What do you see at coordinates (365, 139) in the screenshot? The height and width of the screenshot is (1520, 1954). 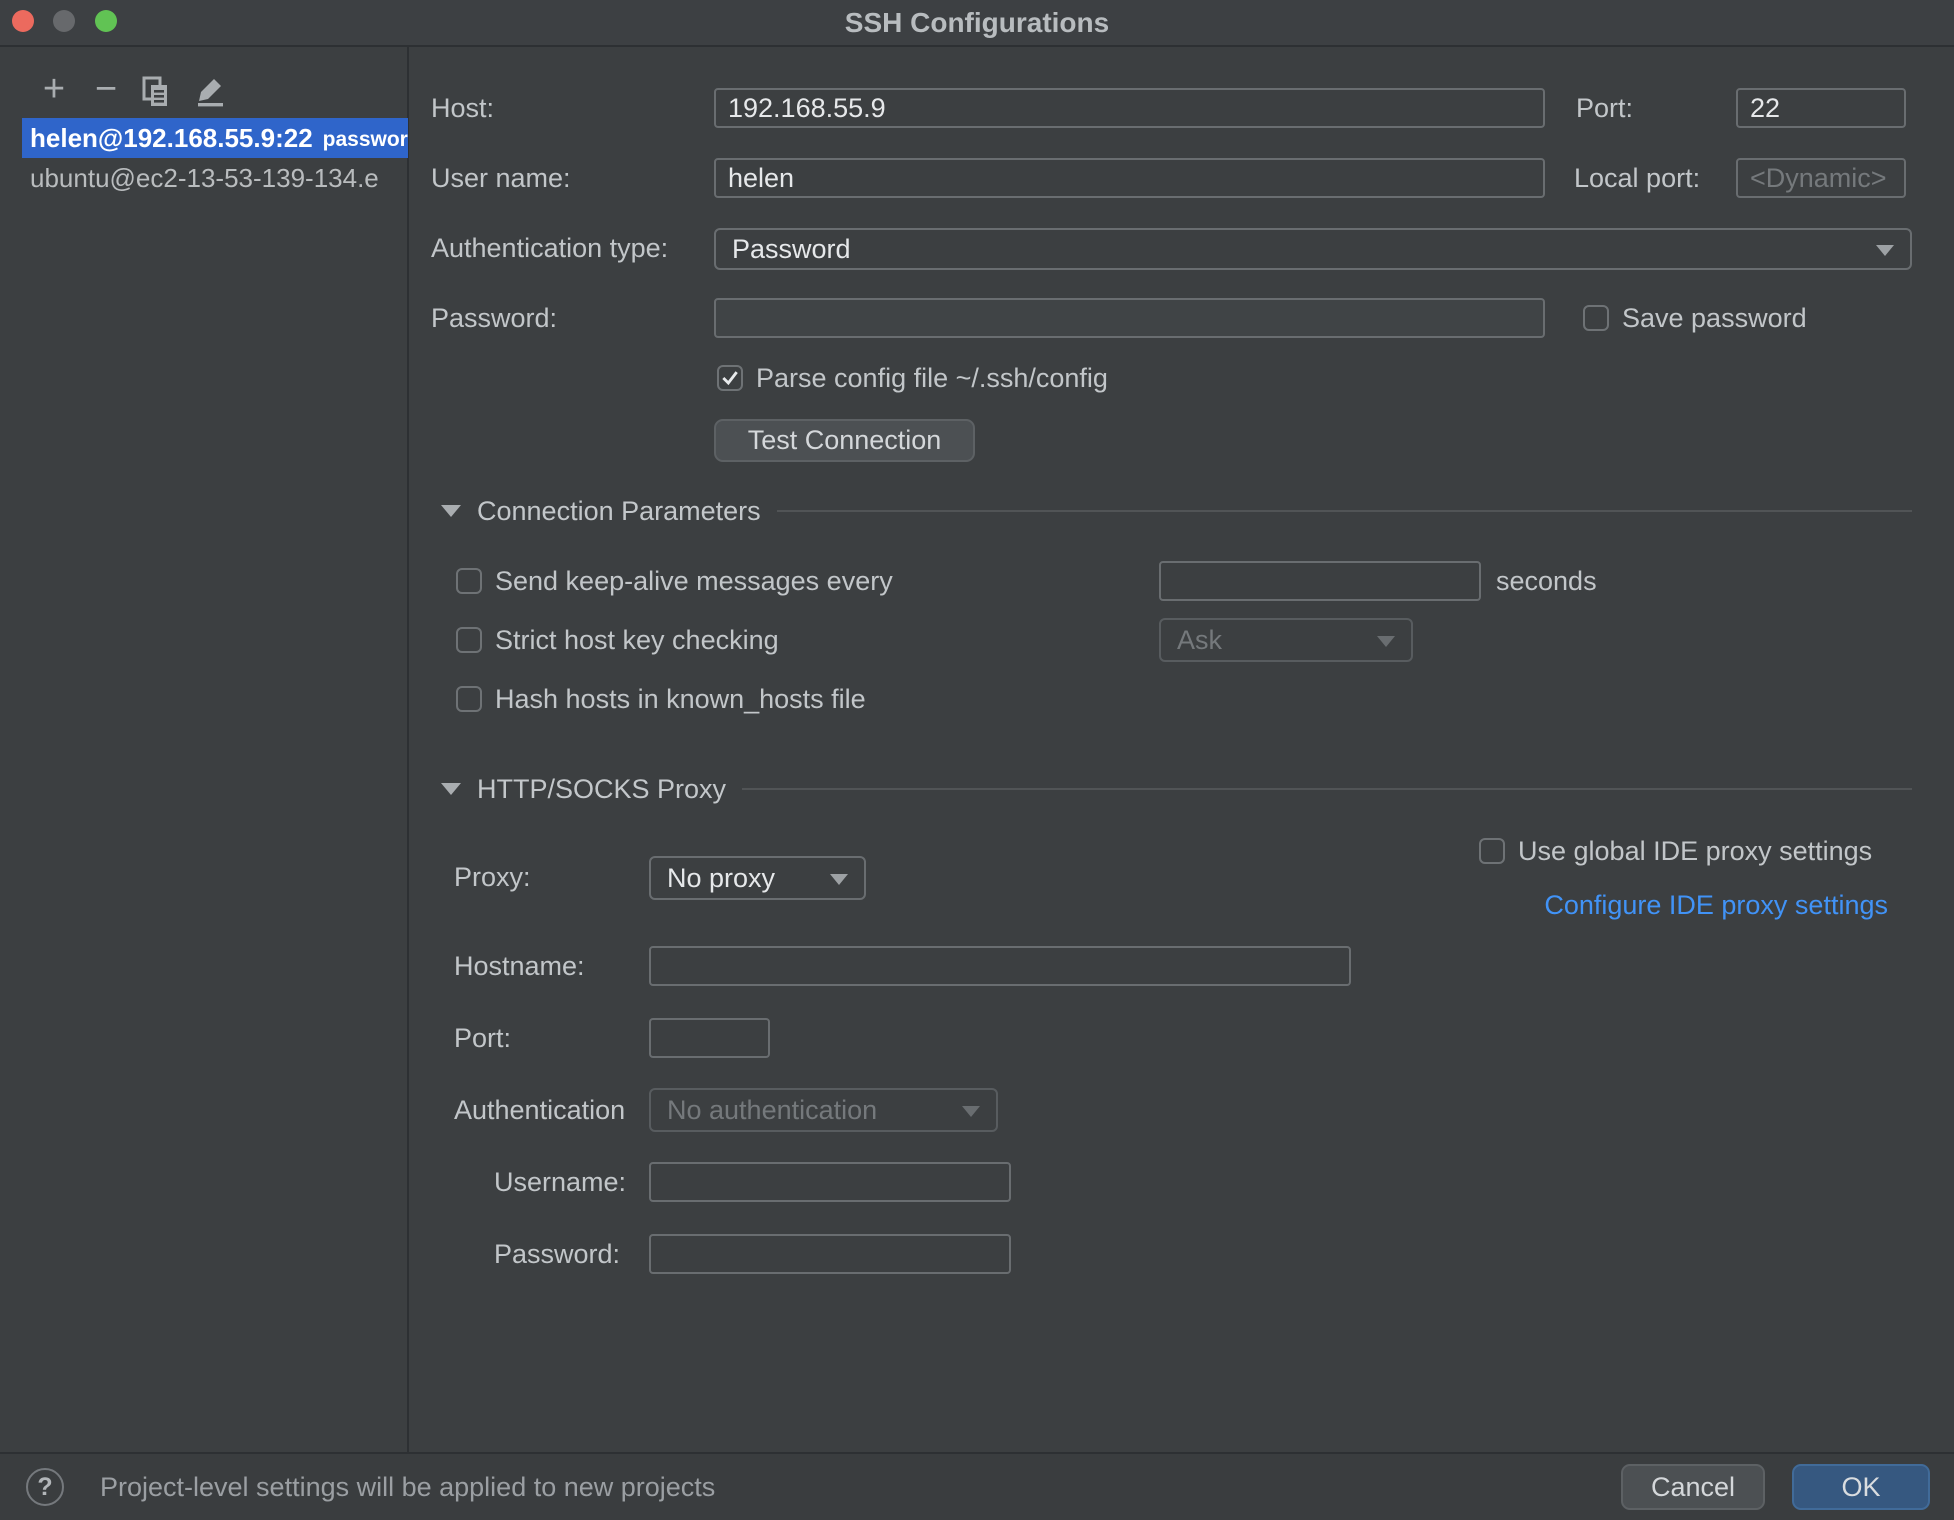 I see `config-badge: password` at bounding box center [365, 139].